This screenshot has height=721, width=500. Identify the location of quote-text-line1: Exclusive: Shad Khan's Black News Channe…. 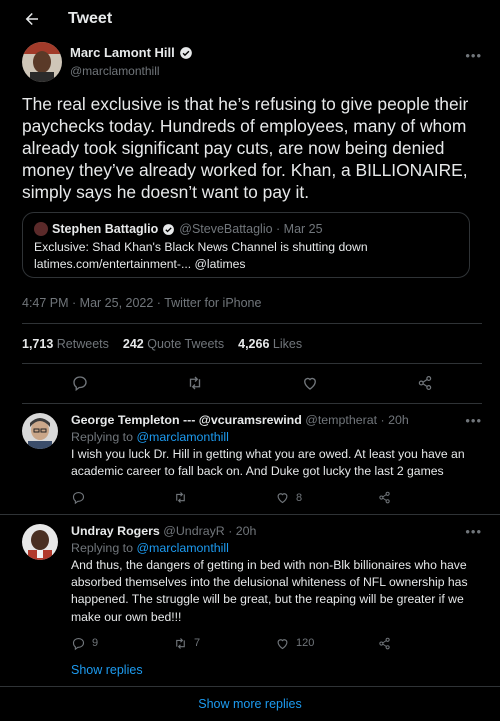
(201, 247).